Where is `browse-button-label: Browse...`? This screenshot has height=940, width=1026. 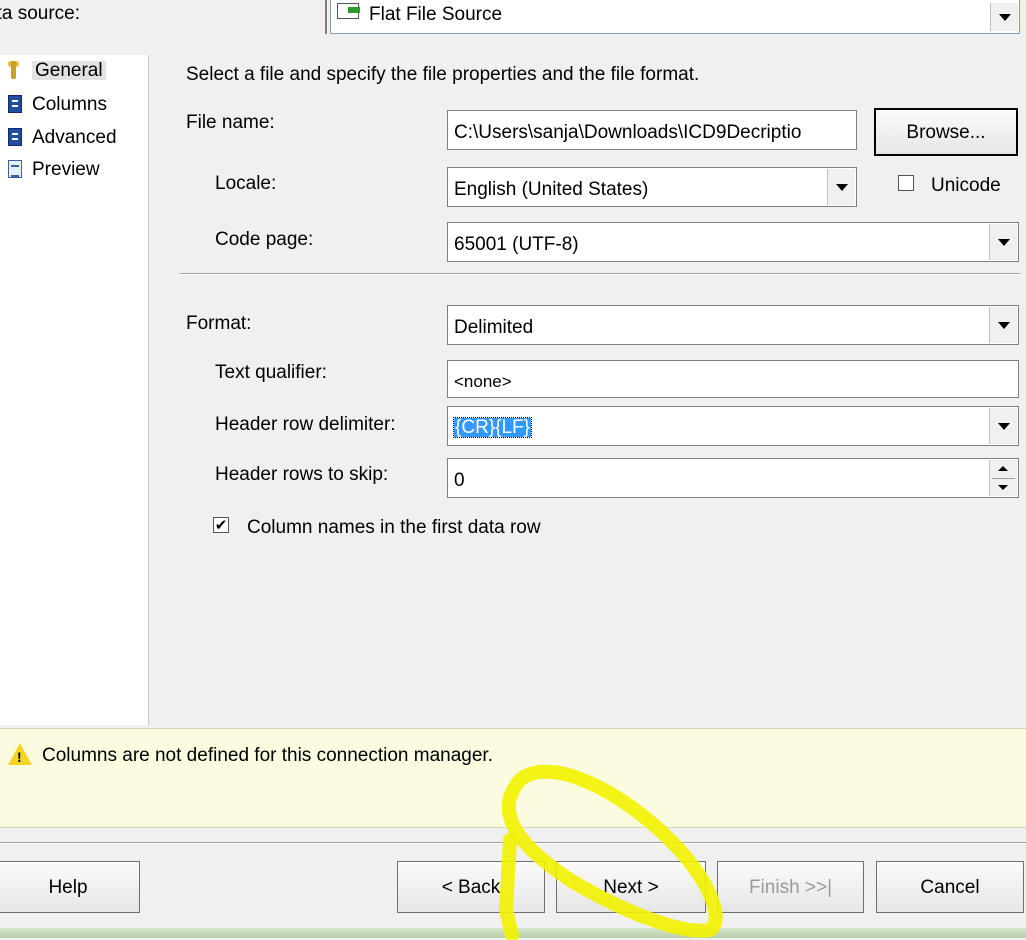 browse-button-label: Browse... is located at coordinates (946, 132).